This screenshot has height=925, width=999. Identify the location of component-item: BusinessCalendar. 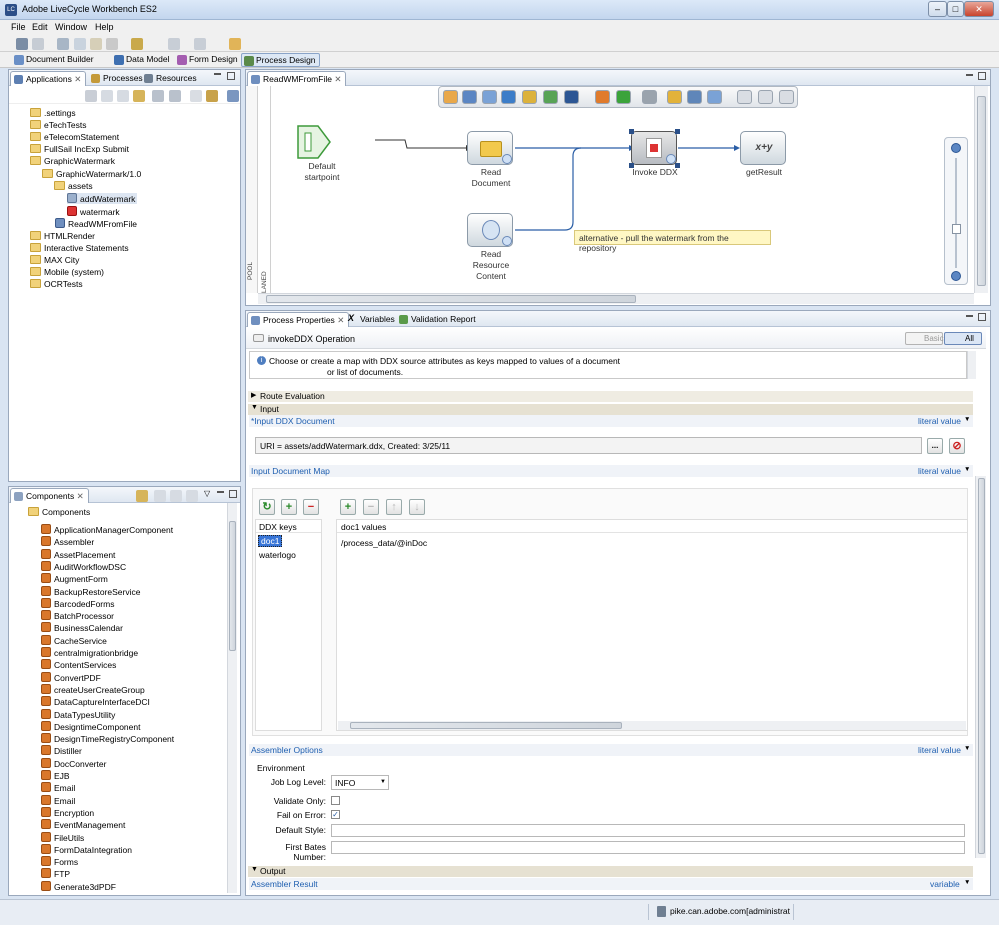
(82, 627).